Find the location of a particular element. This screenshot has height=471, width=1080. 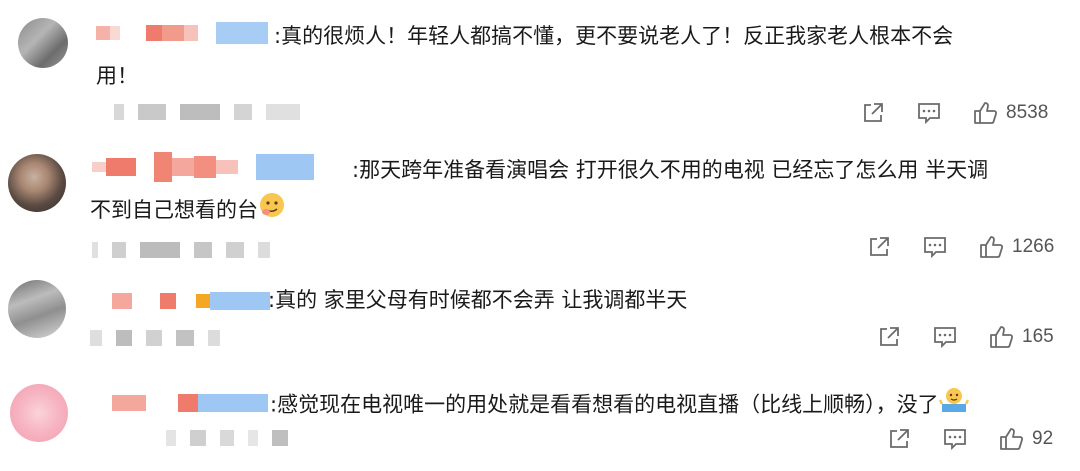

comment-actions: 92 is located at coordinates (969, 439).